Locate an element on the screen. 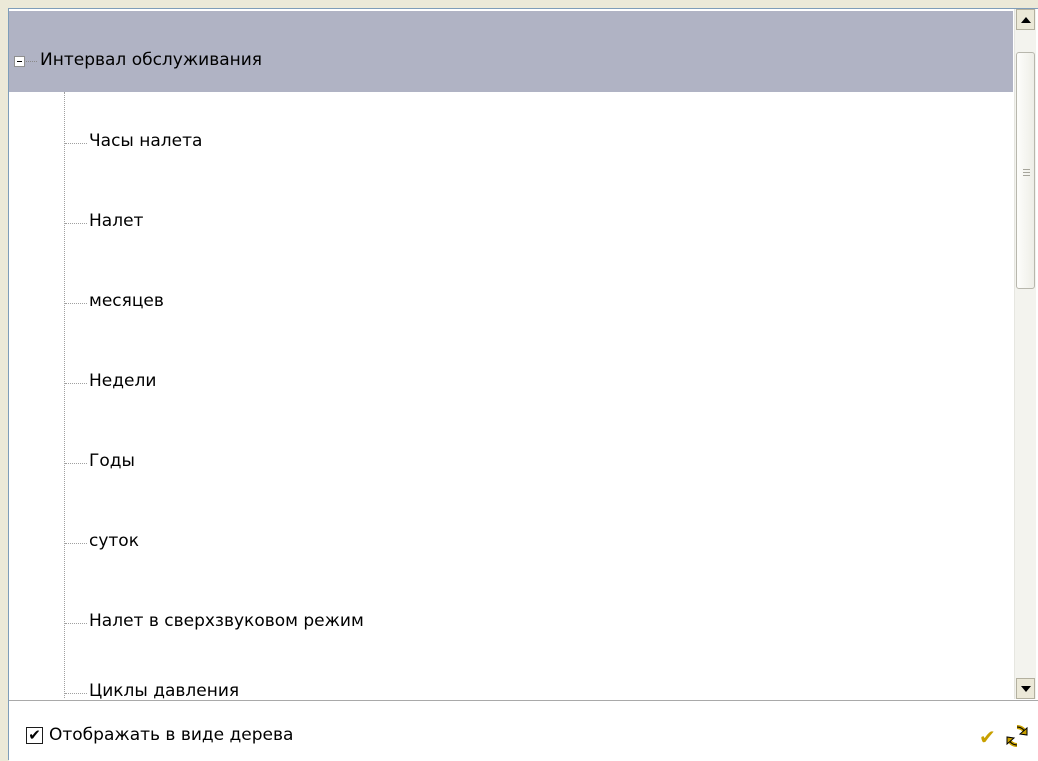 The height and width of the screenshot is (761, 1038). arrow-up-icon is located at coordinates (1026, 20).